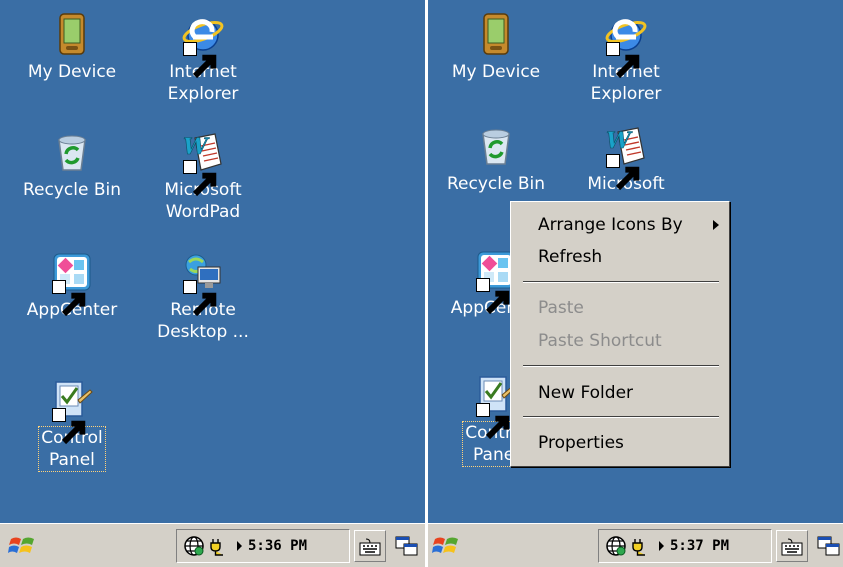 This screenshot has height=567, width=843. What do you see at coordinates (610, 225) in the screenshot?
I see `menu-item-label: Arrange Icons By` at bounding box center [610, 225].